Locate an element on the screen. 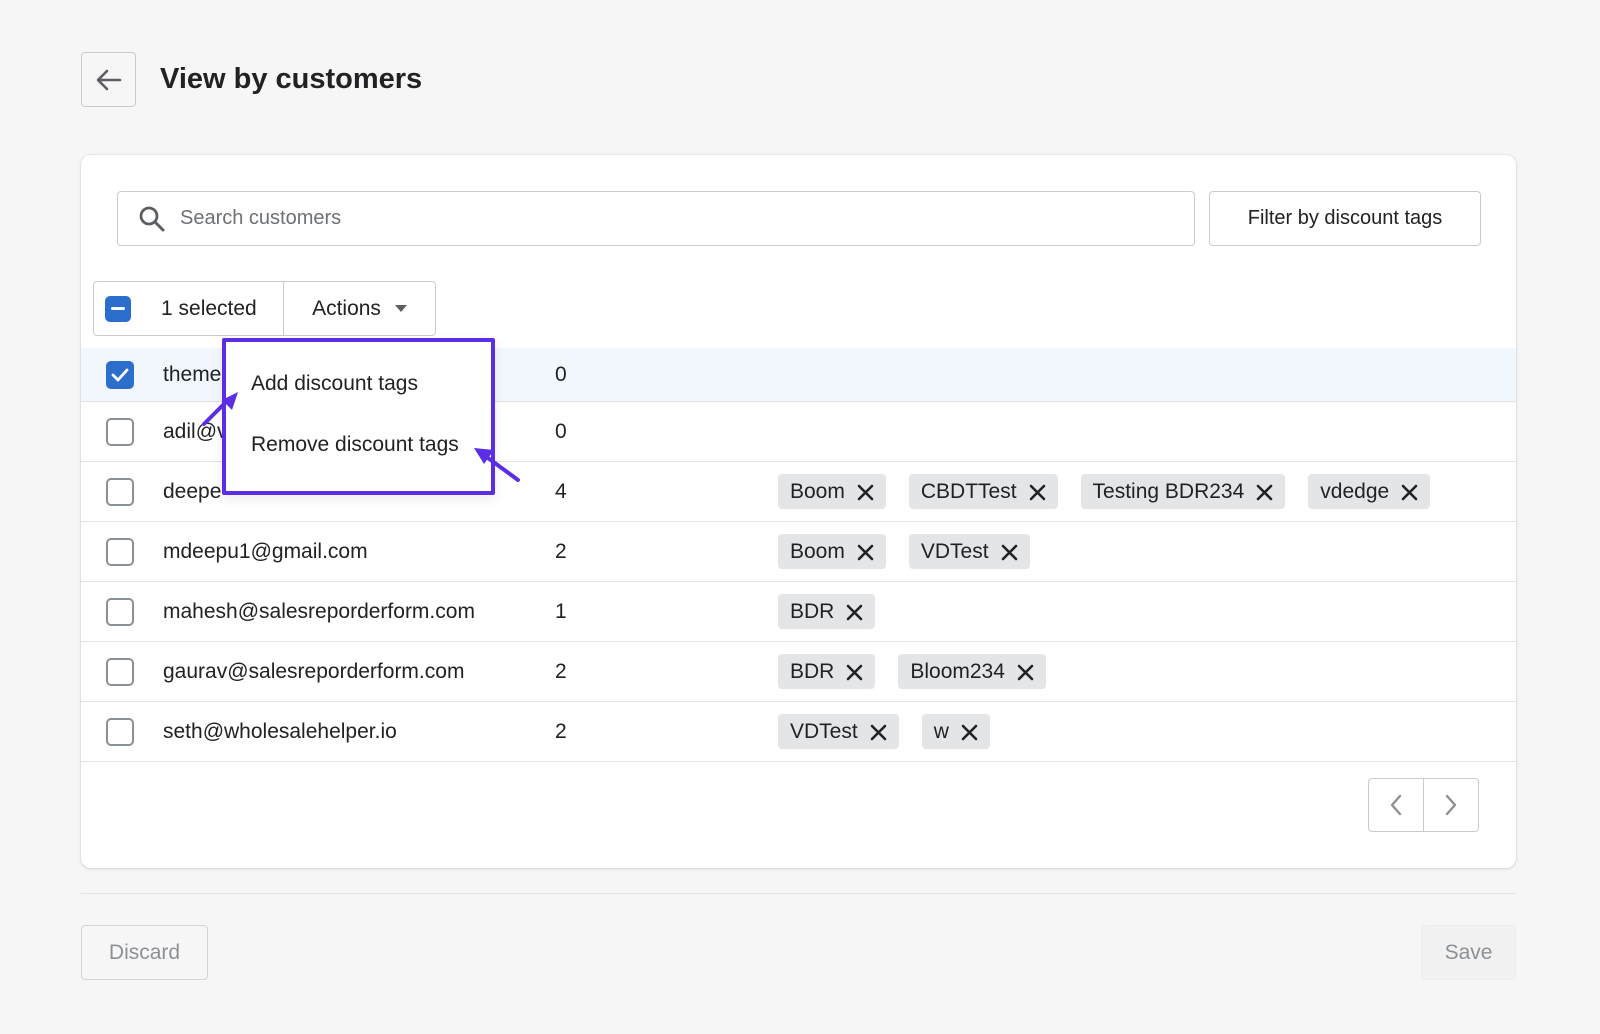 This screenshot has height=1034, width=1600. tag-label: w is located at coordinates (941, 731).